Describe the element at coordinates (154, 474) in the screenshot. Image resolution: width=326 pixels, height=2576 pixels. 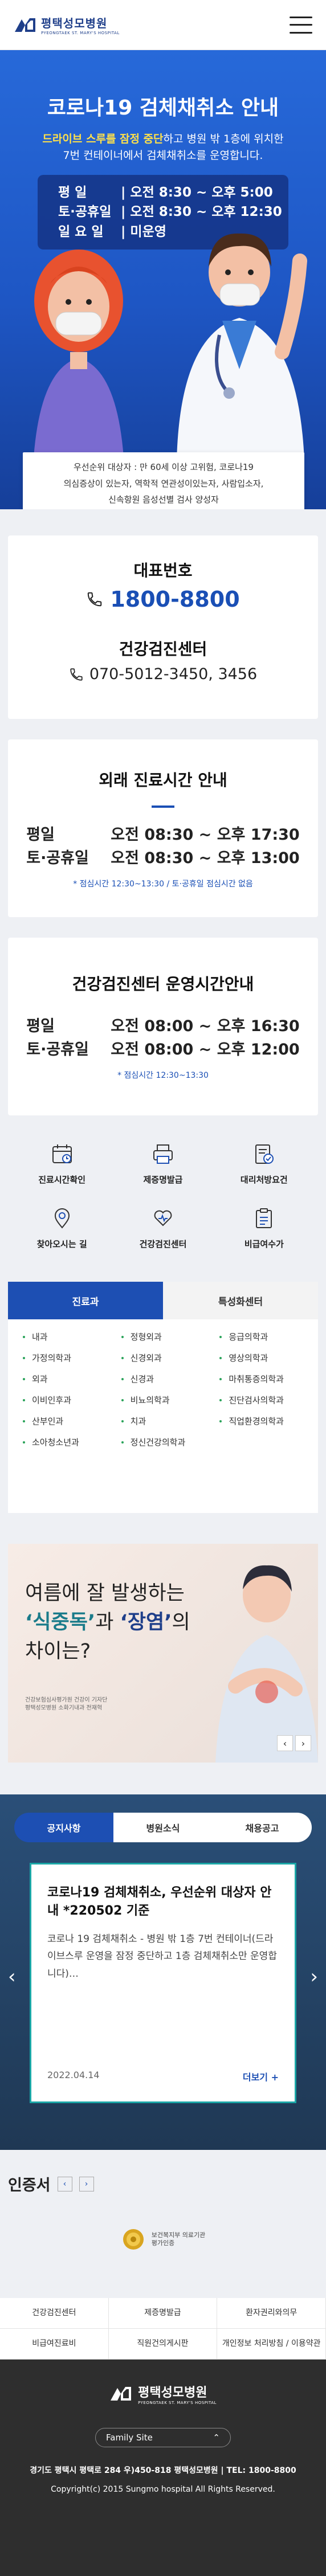
I see `slide-counter: 2 / 3` at that location.